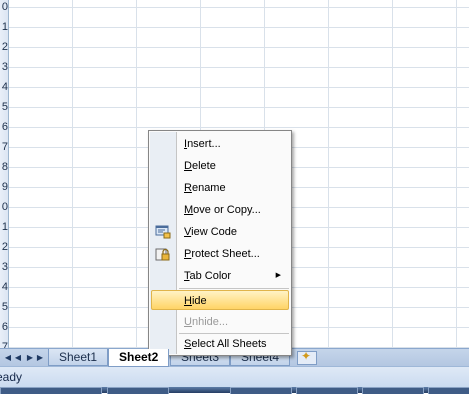 The height and width of the screenshot is (394, 469). I want to click on insert-sheet-icon: ✦, so click(306, 356).